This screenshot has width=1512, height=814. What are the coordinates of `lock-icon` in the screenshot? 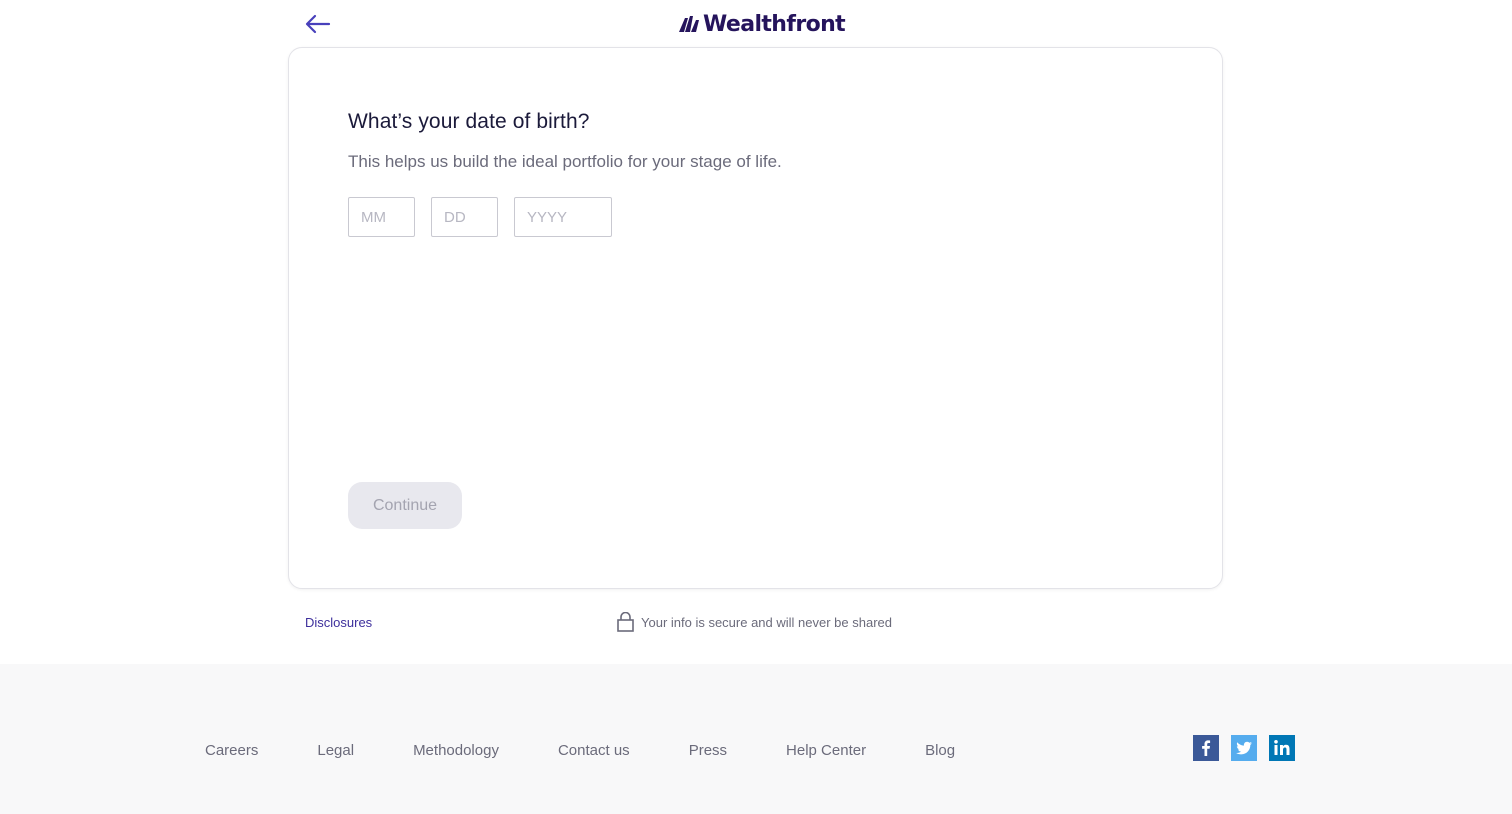 It's located at (625, 622).